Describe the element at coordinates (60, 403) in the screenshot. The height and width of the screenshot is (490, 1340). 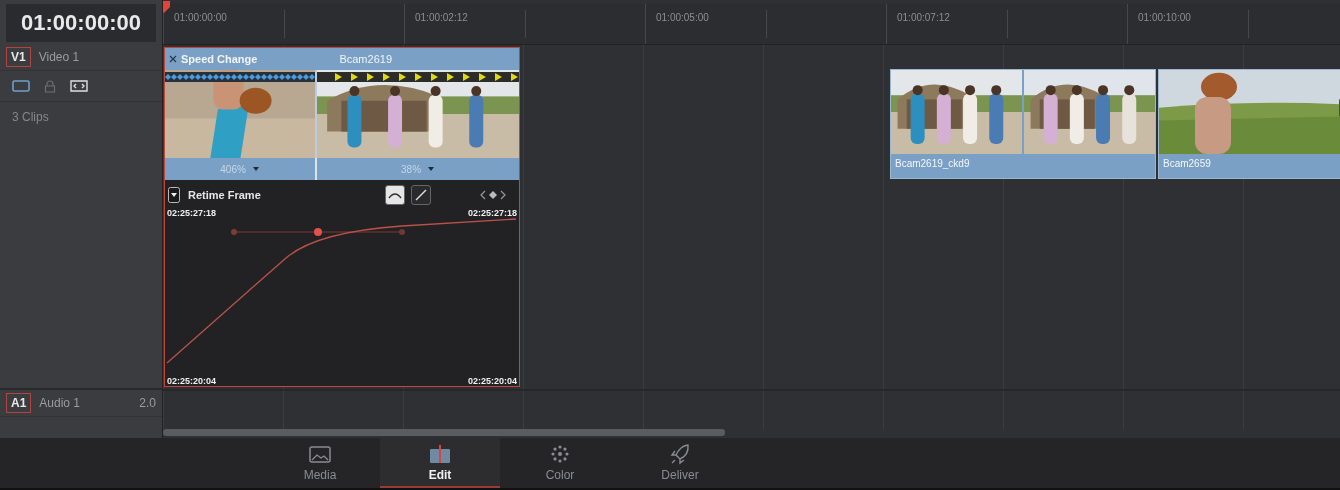
I see `track-name: Audio 1` at that location.